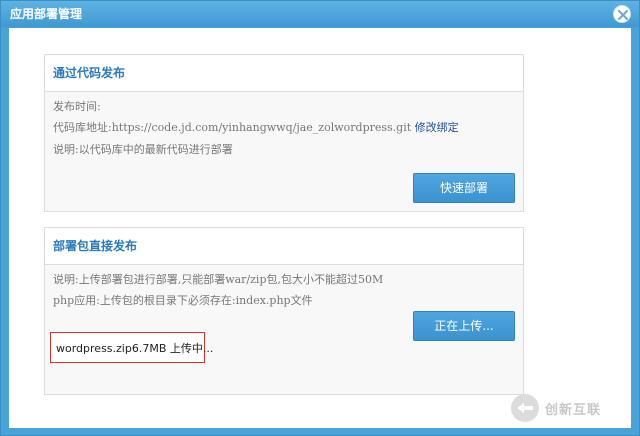  What do you see at coordinates (464, 188) in the screenshot?
I see `quick-deploy-button: 快速部署` at bounding box center [464, 188].